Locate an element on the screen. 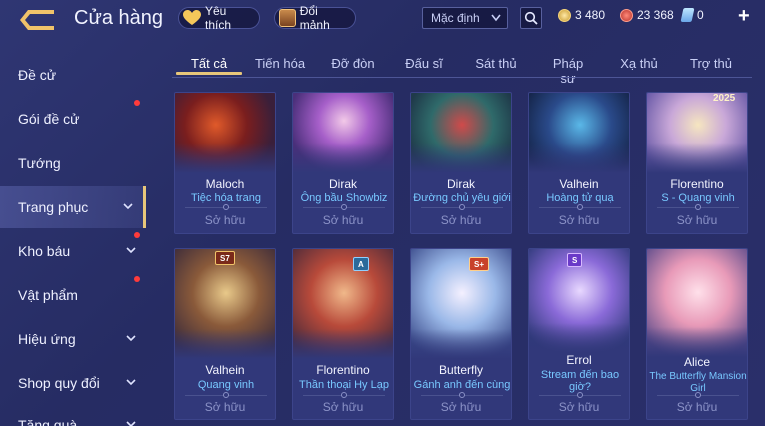 Image resolution: width=765 pixels, height=426 pixels. sidebar-item-skins: Trang phục is located at coordinates (73, 207).